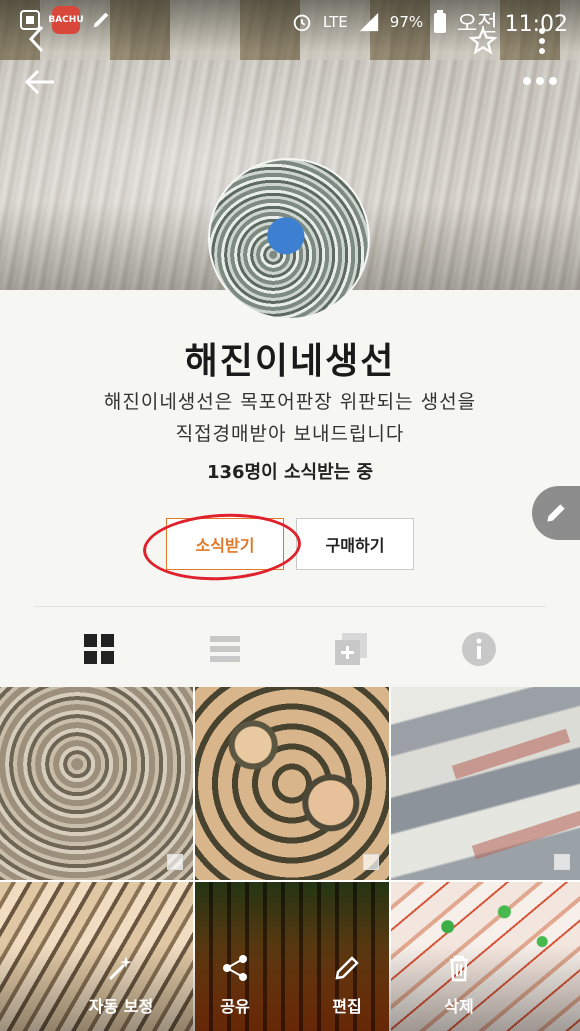 Image resolution: width=580 pixels, height=1031 pixels. What do you see at coordinates (459, 985) in the screenshot?
I see `delete-button: 삭제` at bounding box center [459, 985].